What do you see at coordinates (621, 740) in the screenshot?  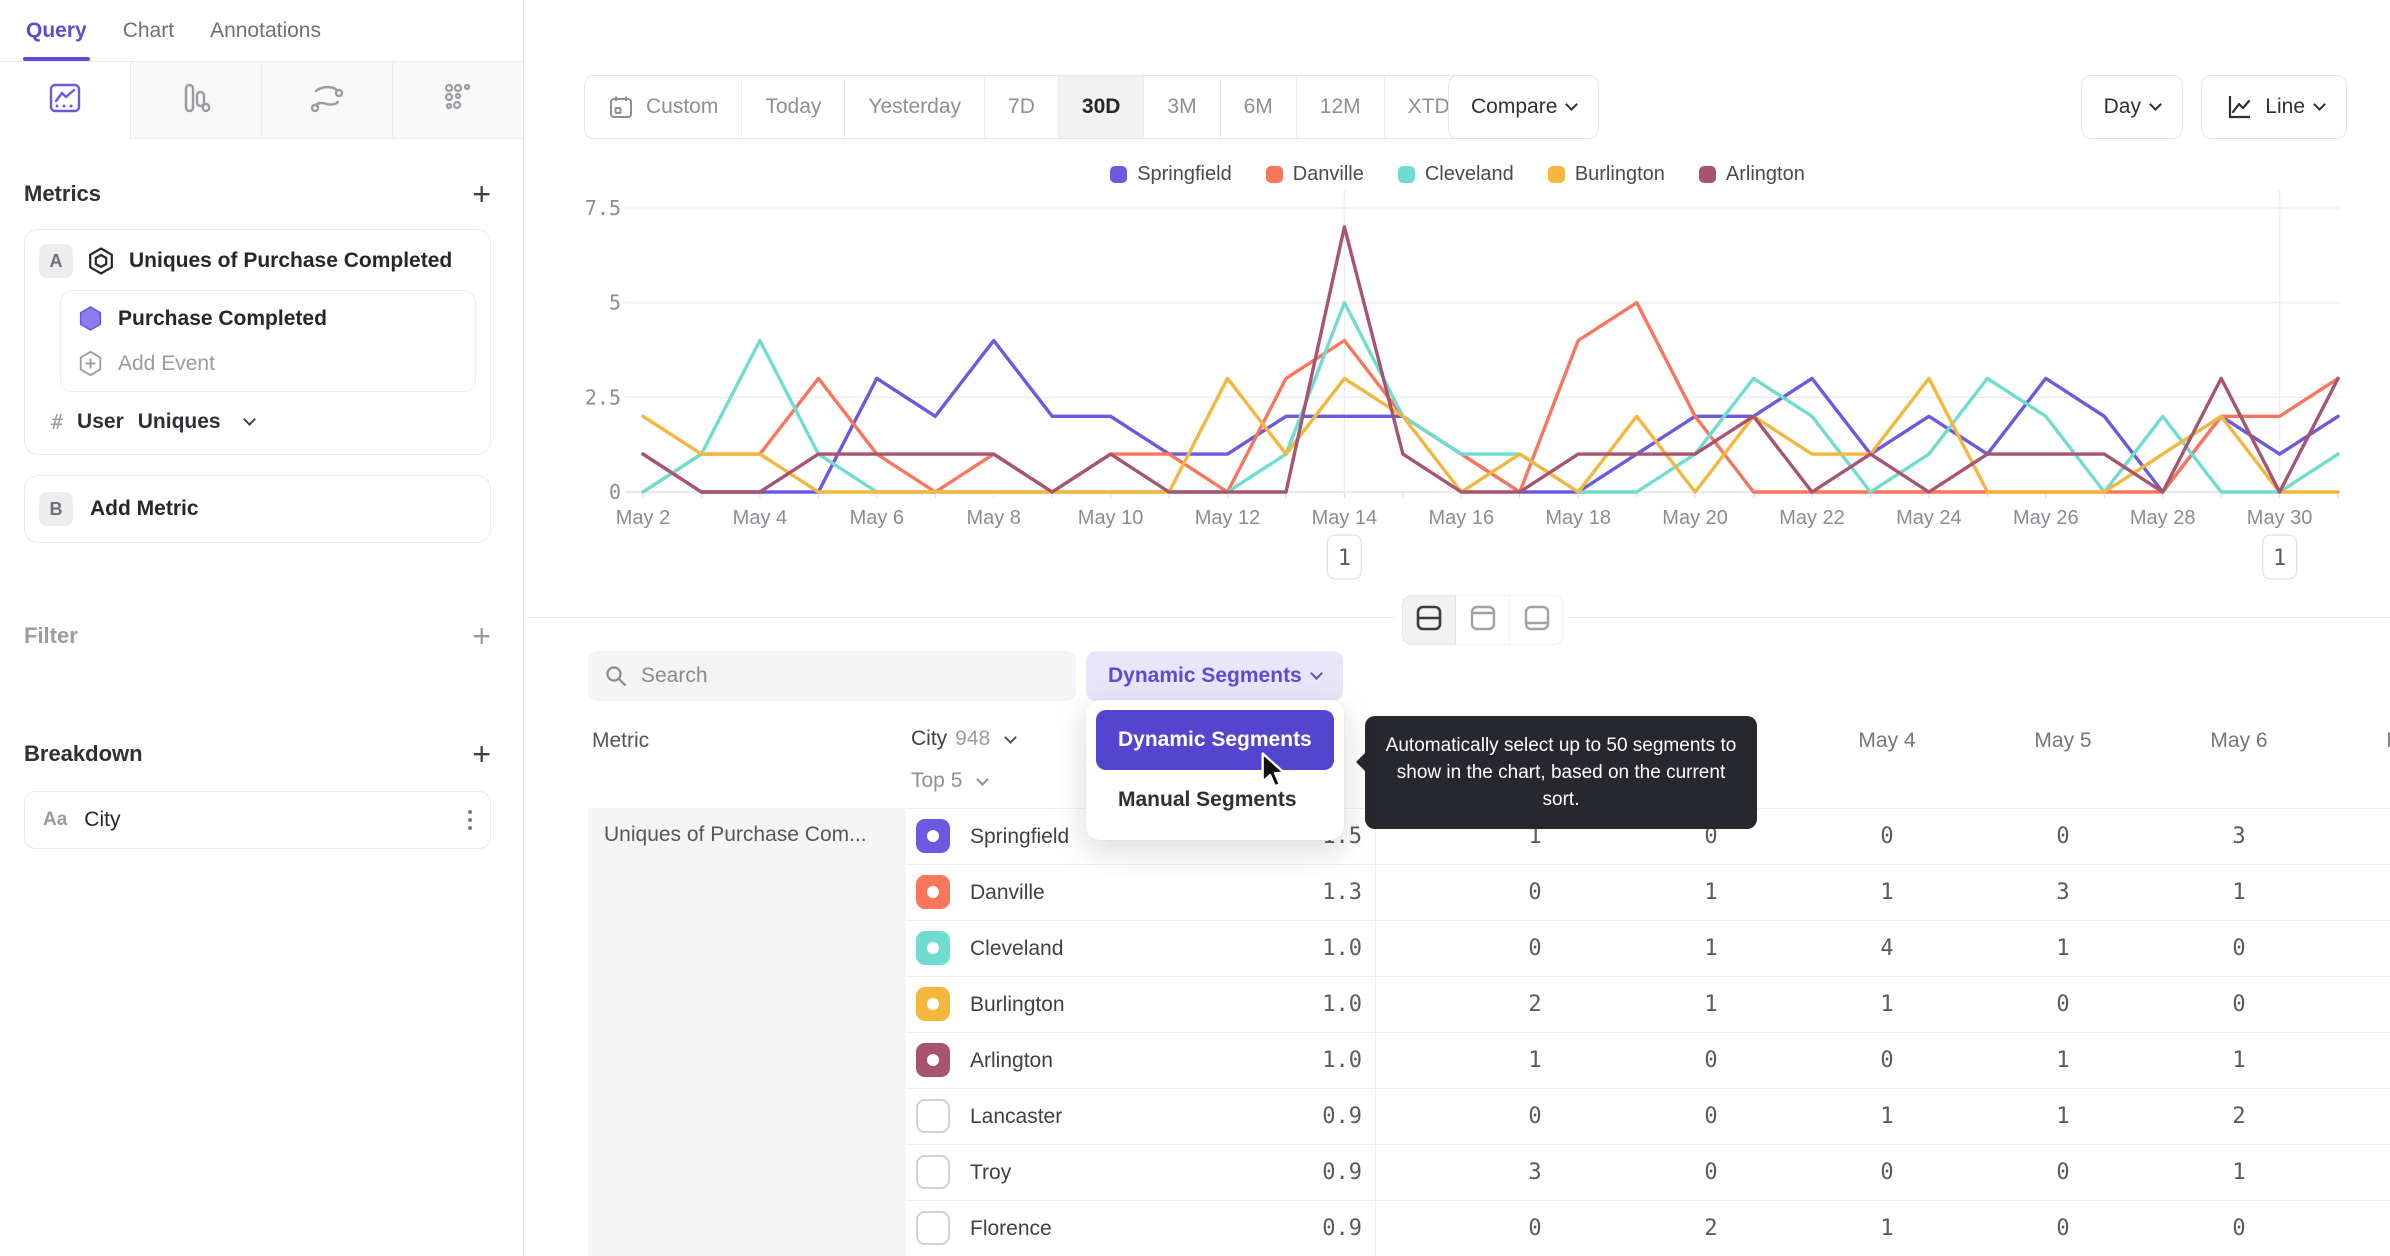 I see `metric-column-header: Metric` at bounding box center [621, 740].